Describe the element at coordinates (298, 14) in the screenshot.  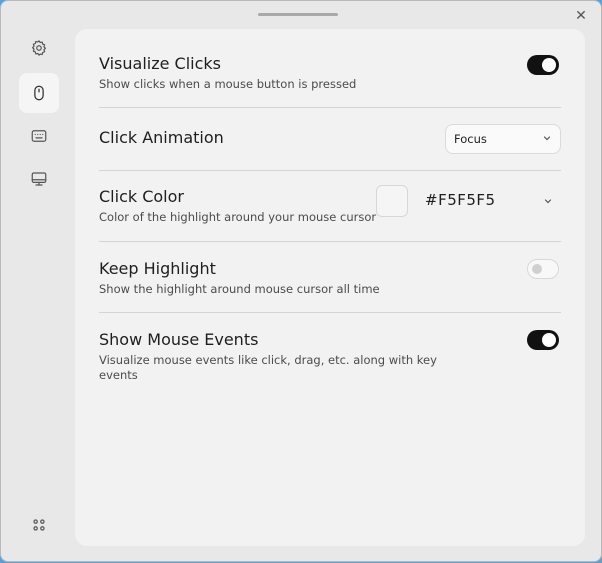
I see `window-drag-handle` at that location.